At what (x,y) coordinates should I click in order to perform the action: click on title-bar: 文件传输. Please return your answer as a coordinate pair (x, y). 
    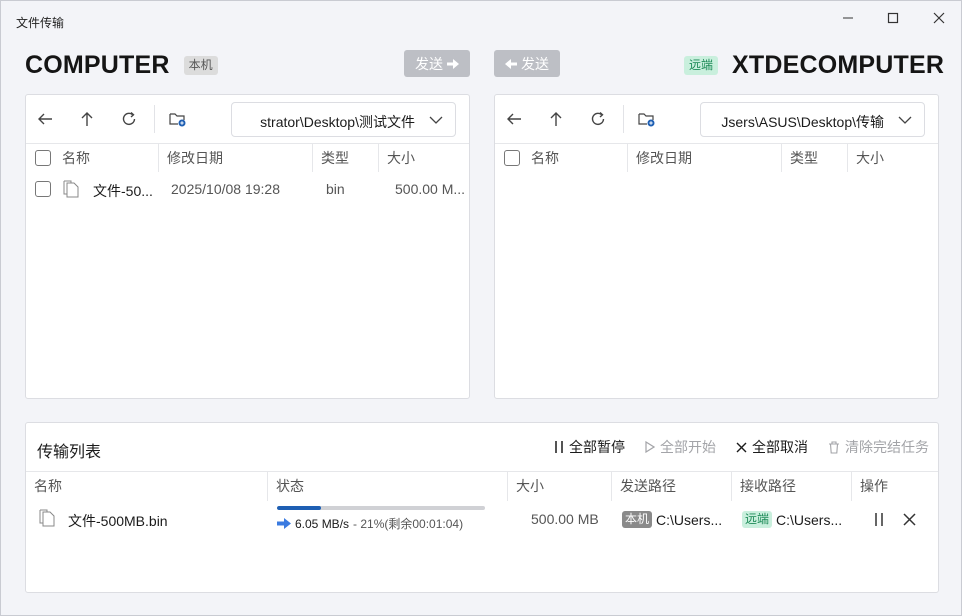
    Looking at the image, I should click on (481, 21).